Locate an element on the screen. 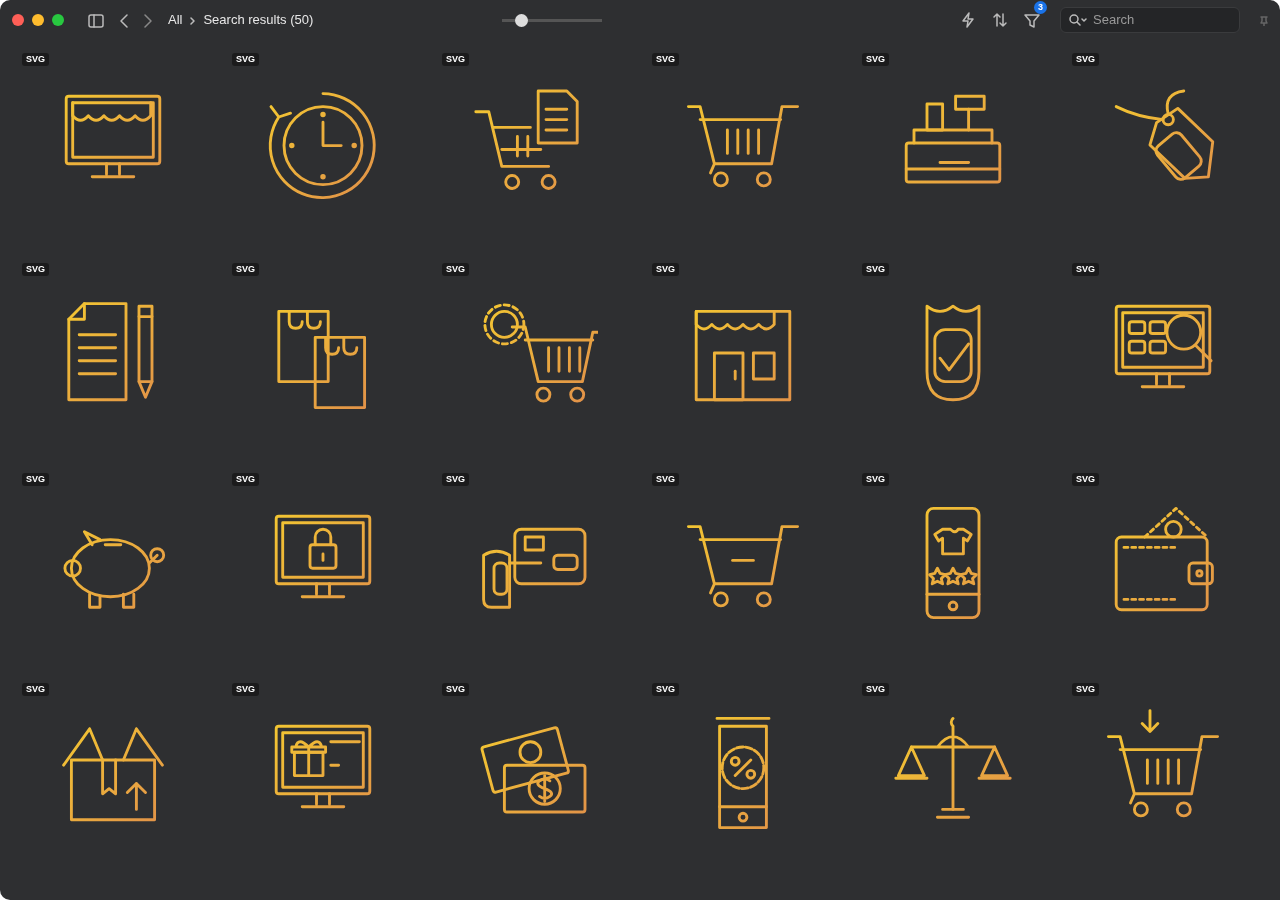 The width and height of the screenshot is (1280, 900). sort-icon is located at coordinates (1000, 20).